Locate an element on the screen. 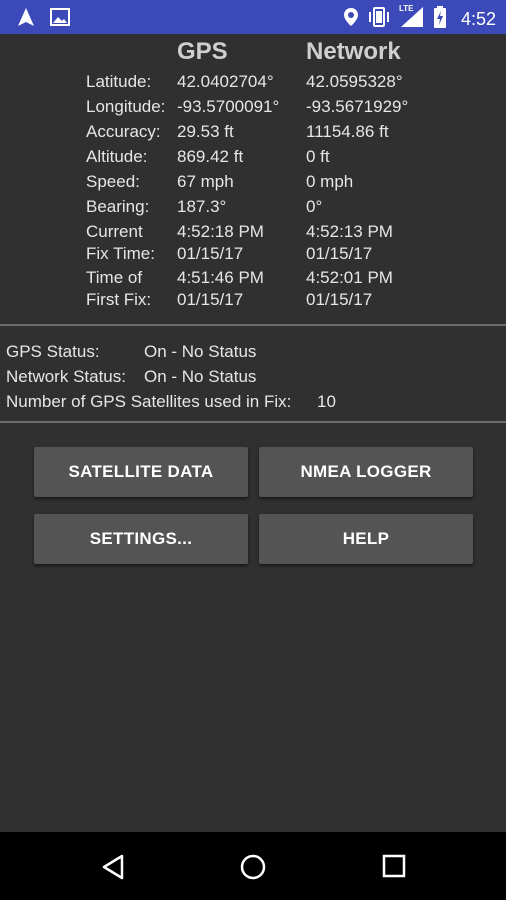  network-status-line: Network Status: On - No Status is located at coordinates (148, 379).